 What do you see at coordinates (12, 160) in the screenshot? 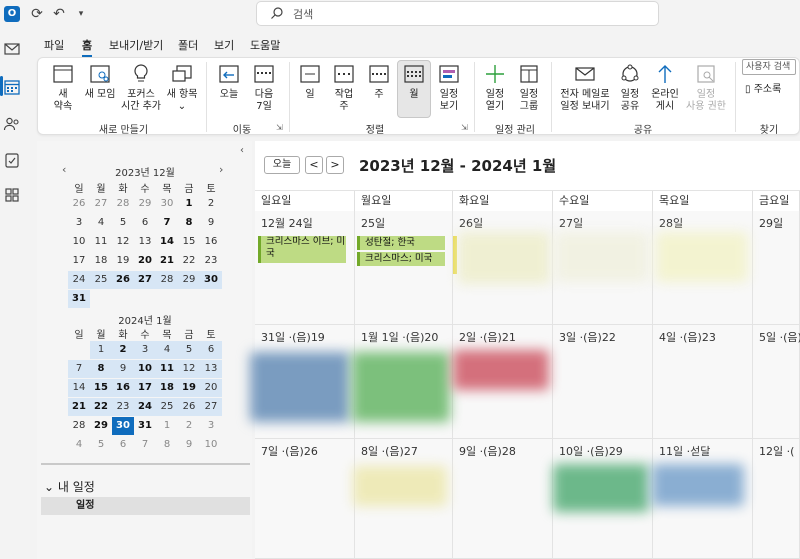
I see `tasks-icon` at bounding box center [12, 160].